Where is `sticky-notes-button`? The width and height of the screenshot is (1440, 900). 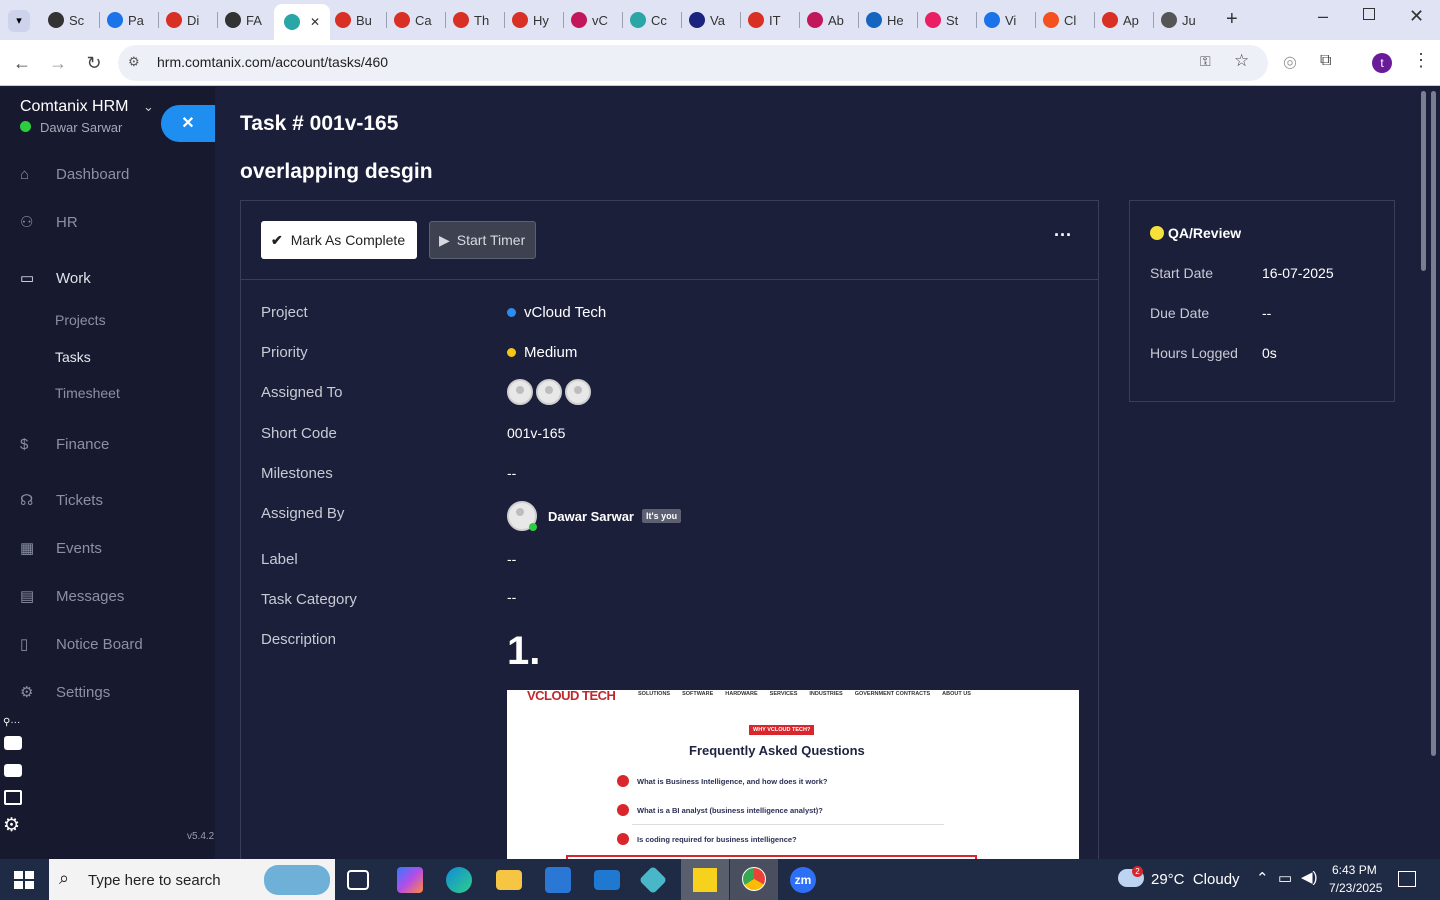 sticky-notes-button is located at coordinates (705, 879).